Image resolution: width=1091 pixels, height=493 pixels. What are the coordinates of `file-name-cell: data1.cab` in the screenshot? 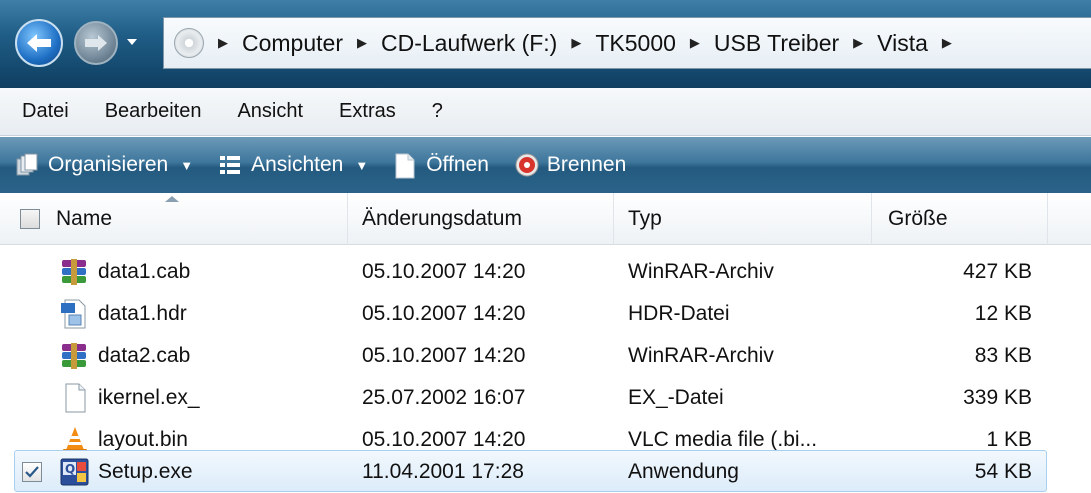 It's located at (125, 272).